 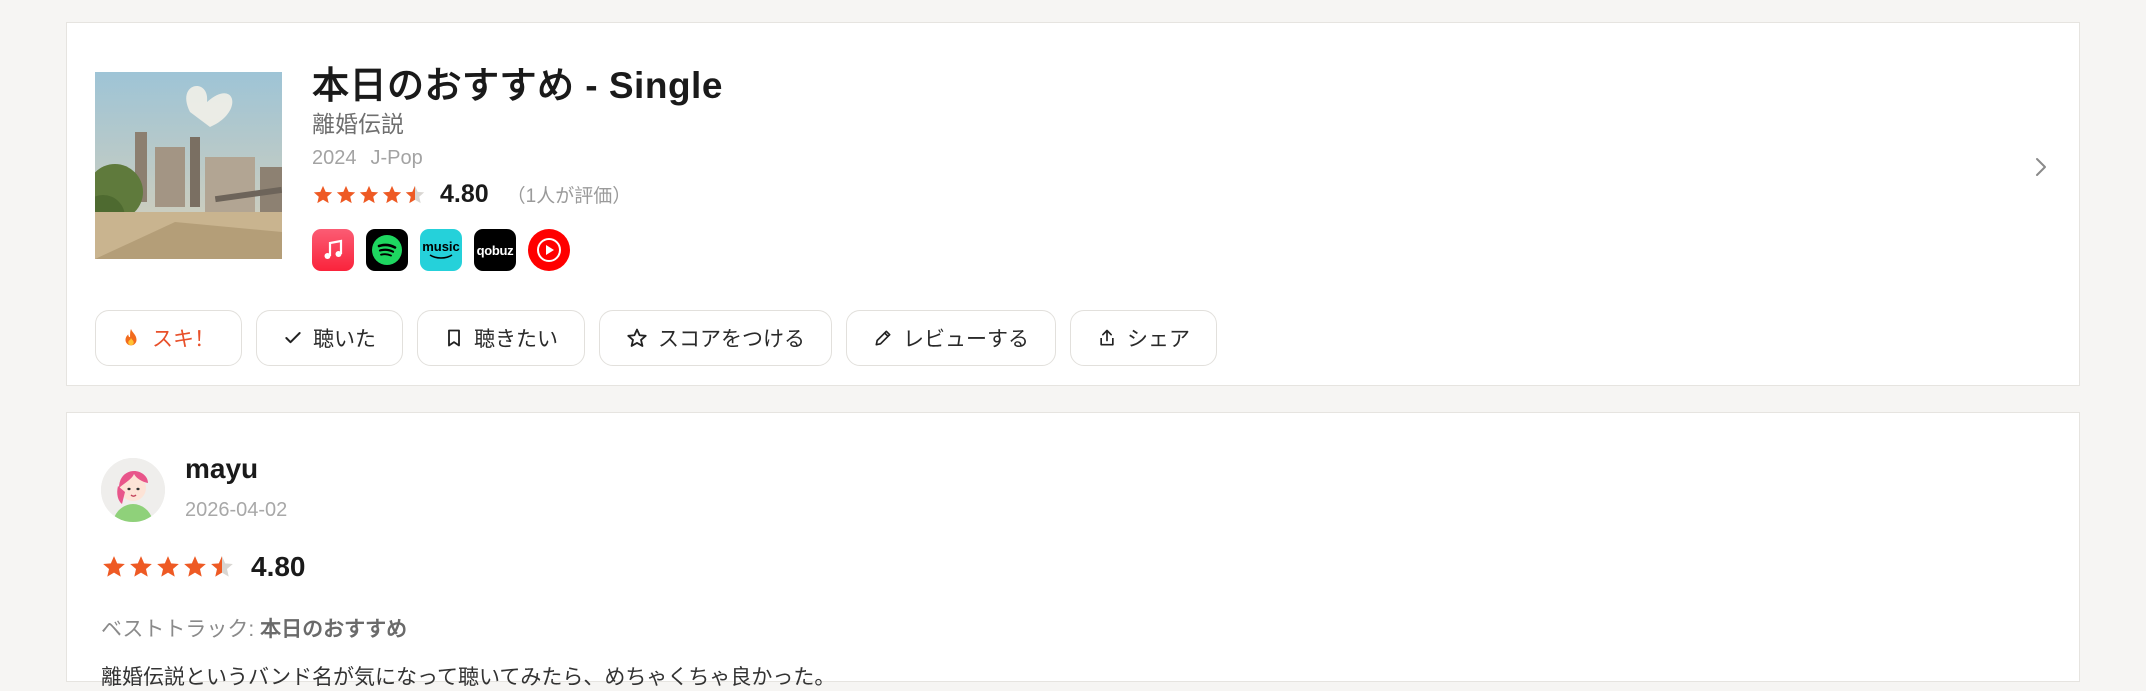 I want to click on write-review-label: レビューする, so click(x=966, y=339).